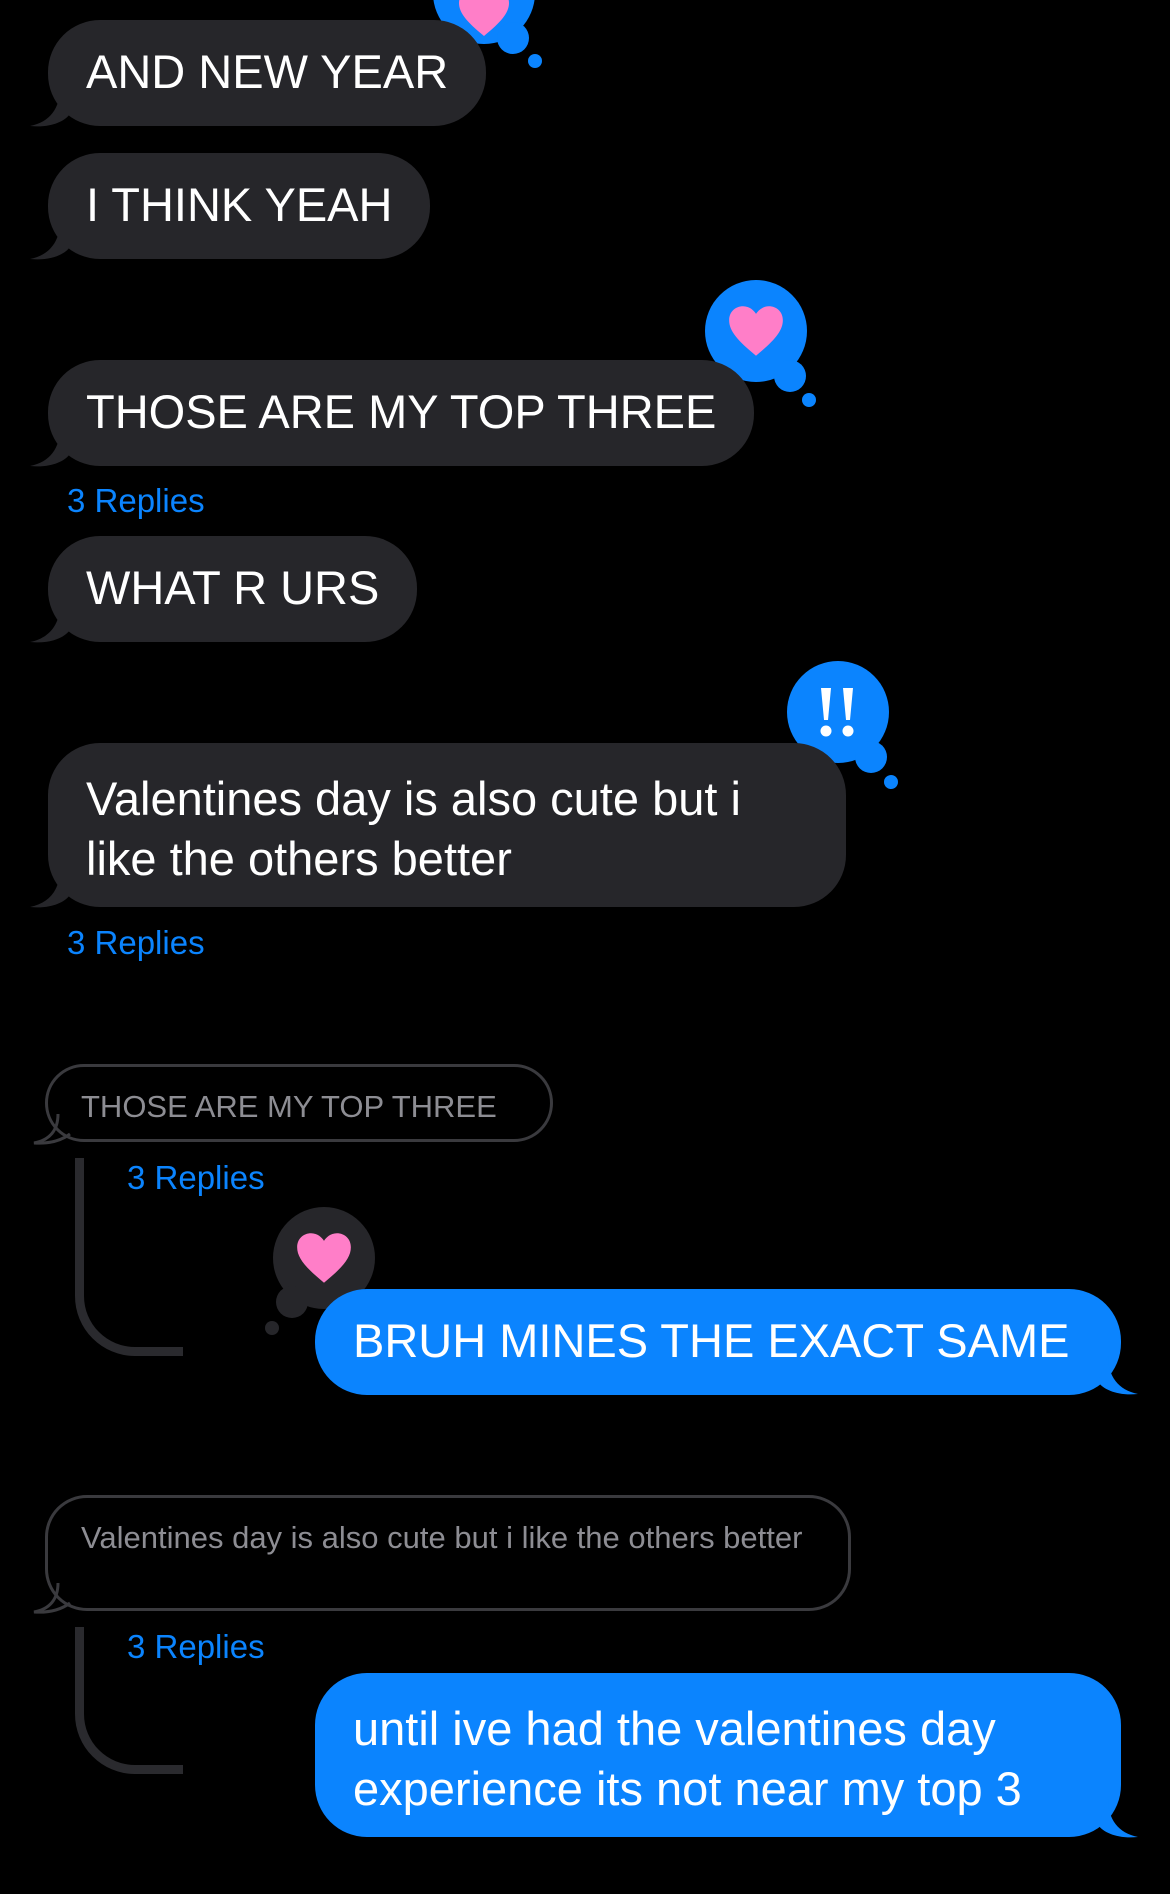 This screenshot has width=1170, height=1894. I want to click on quoted-message: THOSE ARE MY TOP THREE, so click(299, 1103).